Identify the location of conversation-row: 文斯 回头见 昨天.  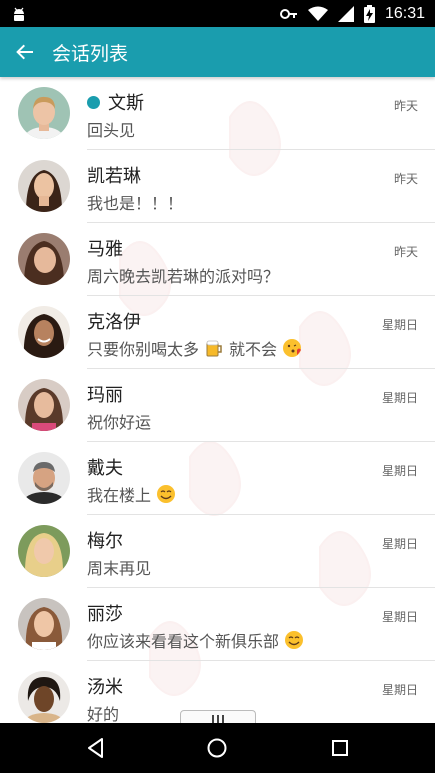
(217, 113).